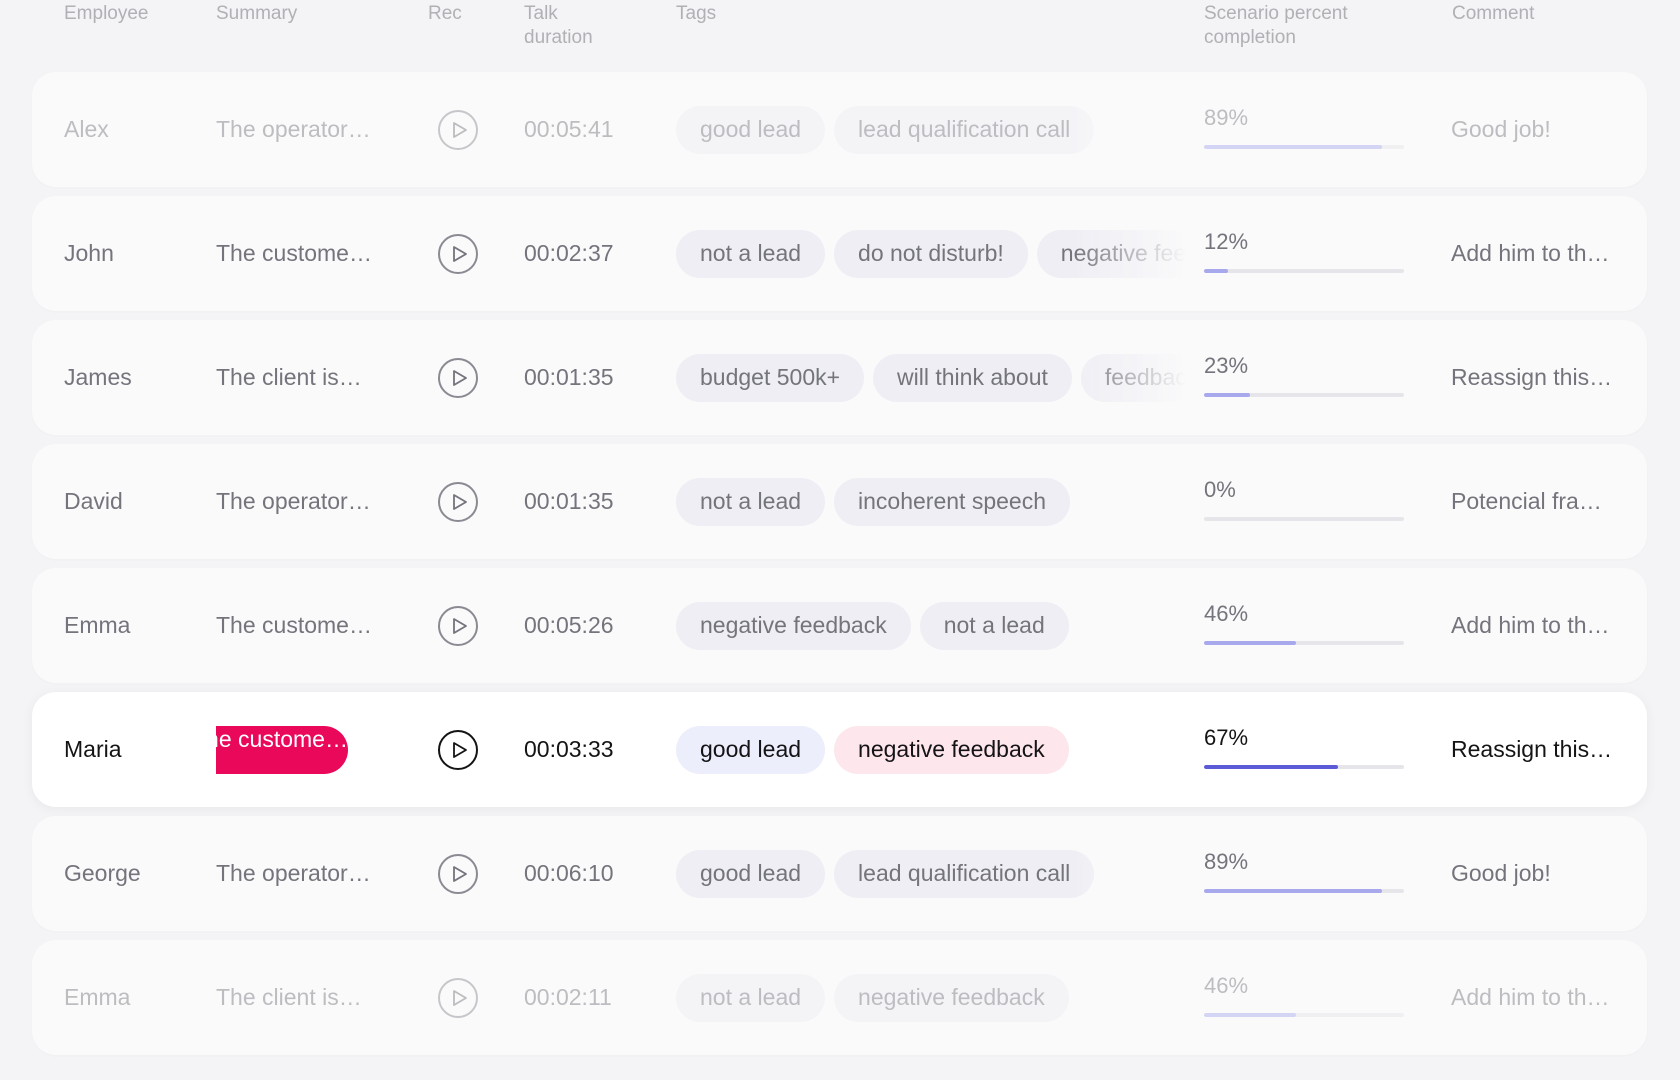  What do you see at coordinates (93, 501) in the screenshot?
I see `employee-name: David` at bounding box center [93, 501].